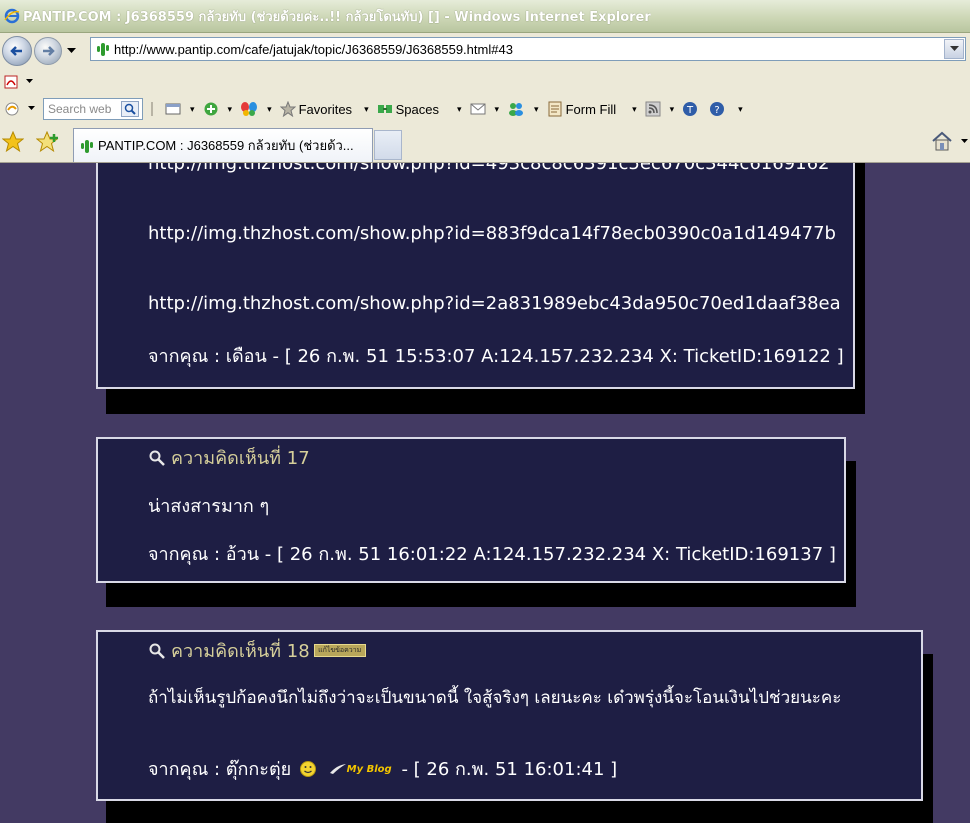 The width and height of the screenshot is (970, 823). I want to click on mail-button: ▾, so click(484, 109).